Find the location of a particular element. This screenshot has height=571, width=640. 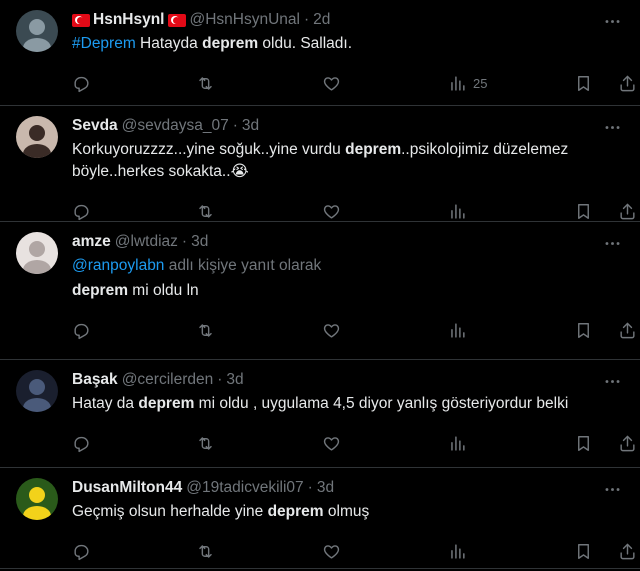

view-count: 25 is located at coordinates (480, 83).